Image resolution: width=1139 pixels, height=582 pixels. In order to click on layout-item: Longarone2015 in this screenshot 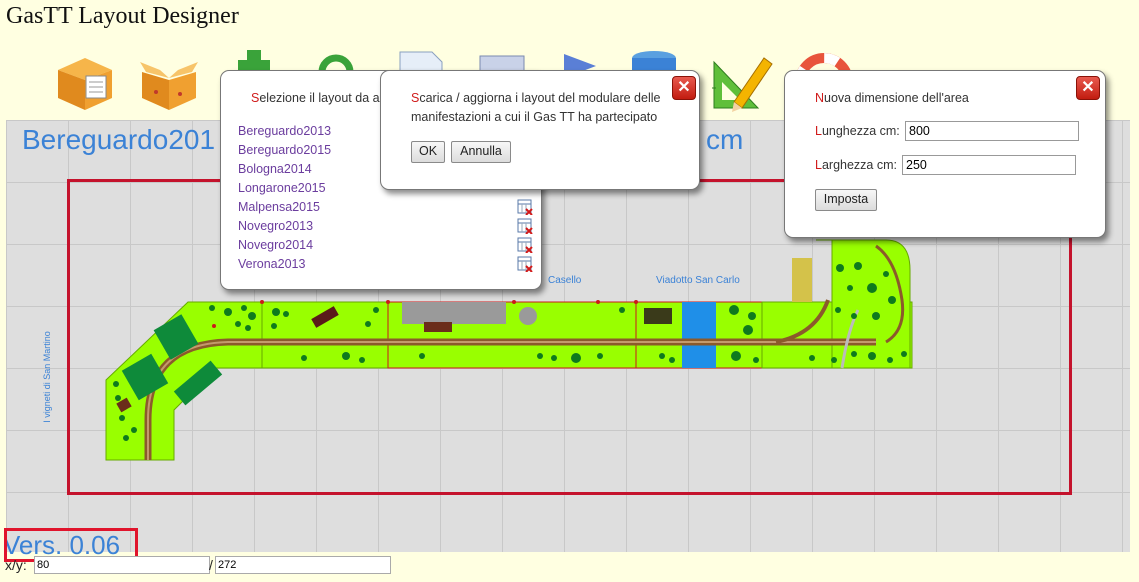, I will do `click(282, 188)`.